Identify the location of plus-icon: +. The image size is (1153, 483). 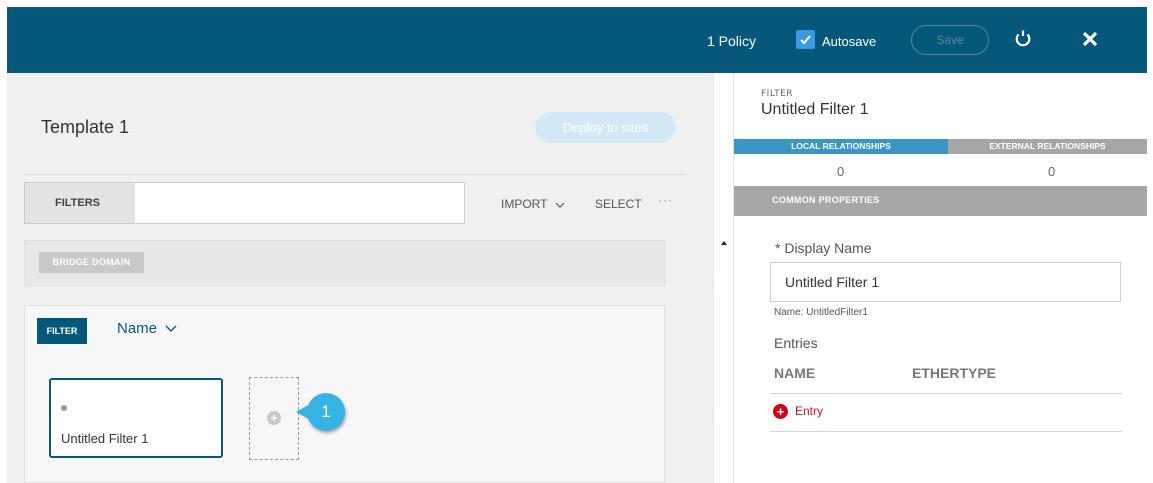
(274, 418).